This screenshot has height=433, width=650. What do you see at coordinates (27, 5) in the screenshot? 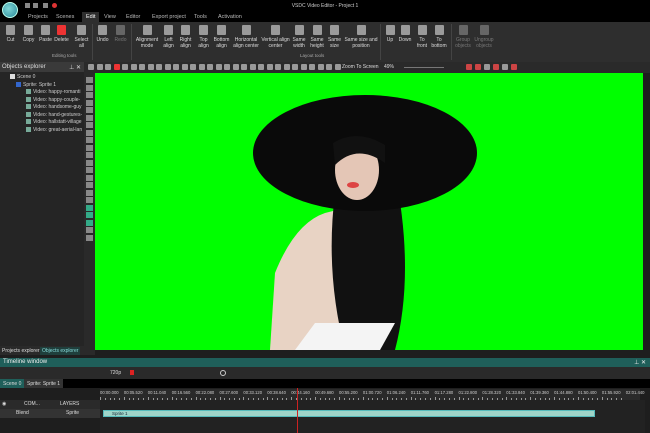
I see `new-icon` at bounding box center [27, 5].